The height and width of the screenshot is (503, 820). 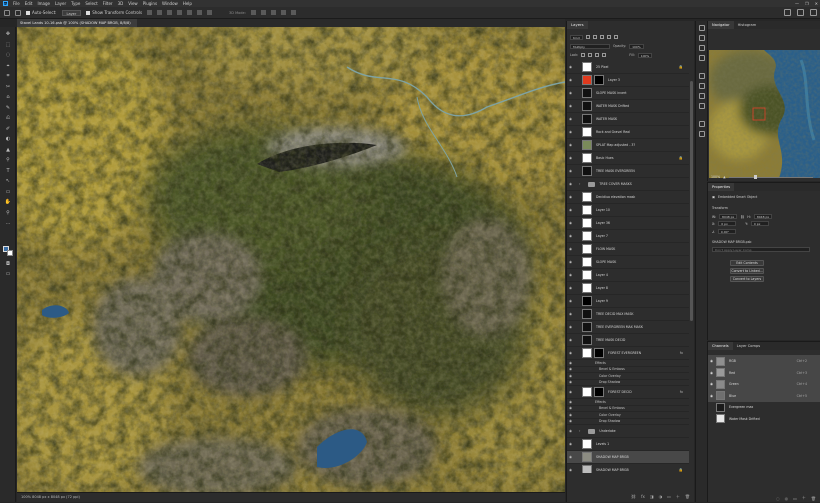 What do you see at coordinates (576, 37) in the screenshot?
I see `filter-kind-dropdown: Kind` at bounding box center [576, 37].